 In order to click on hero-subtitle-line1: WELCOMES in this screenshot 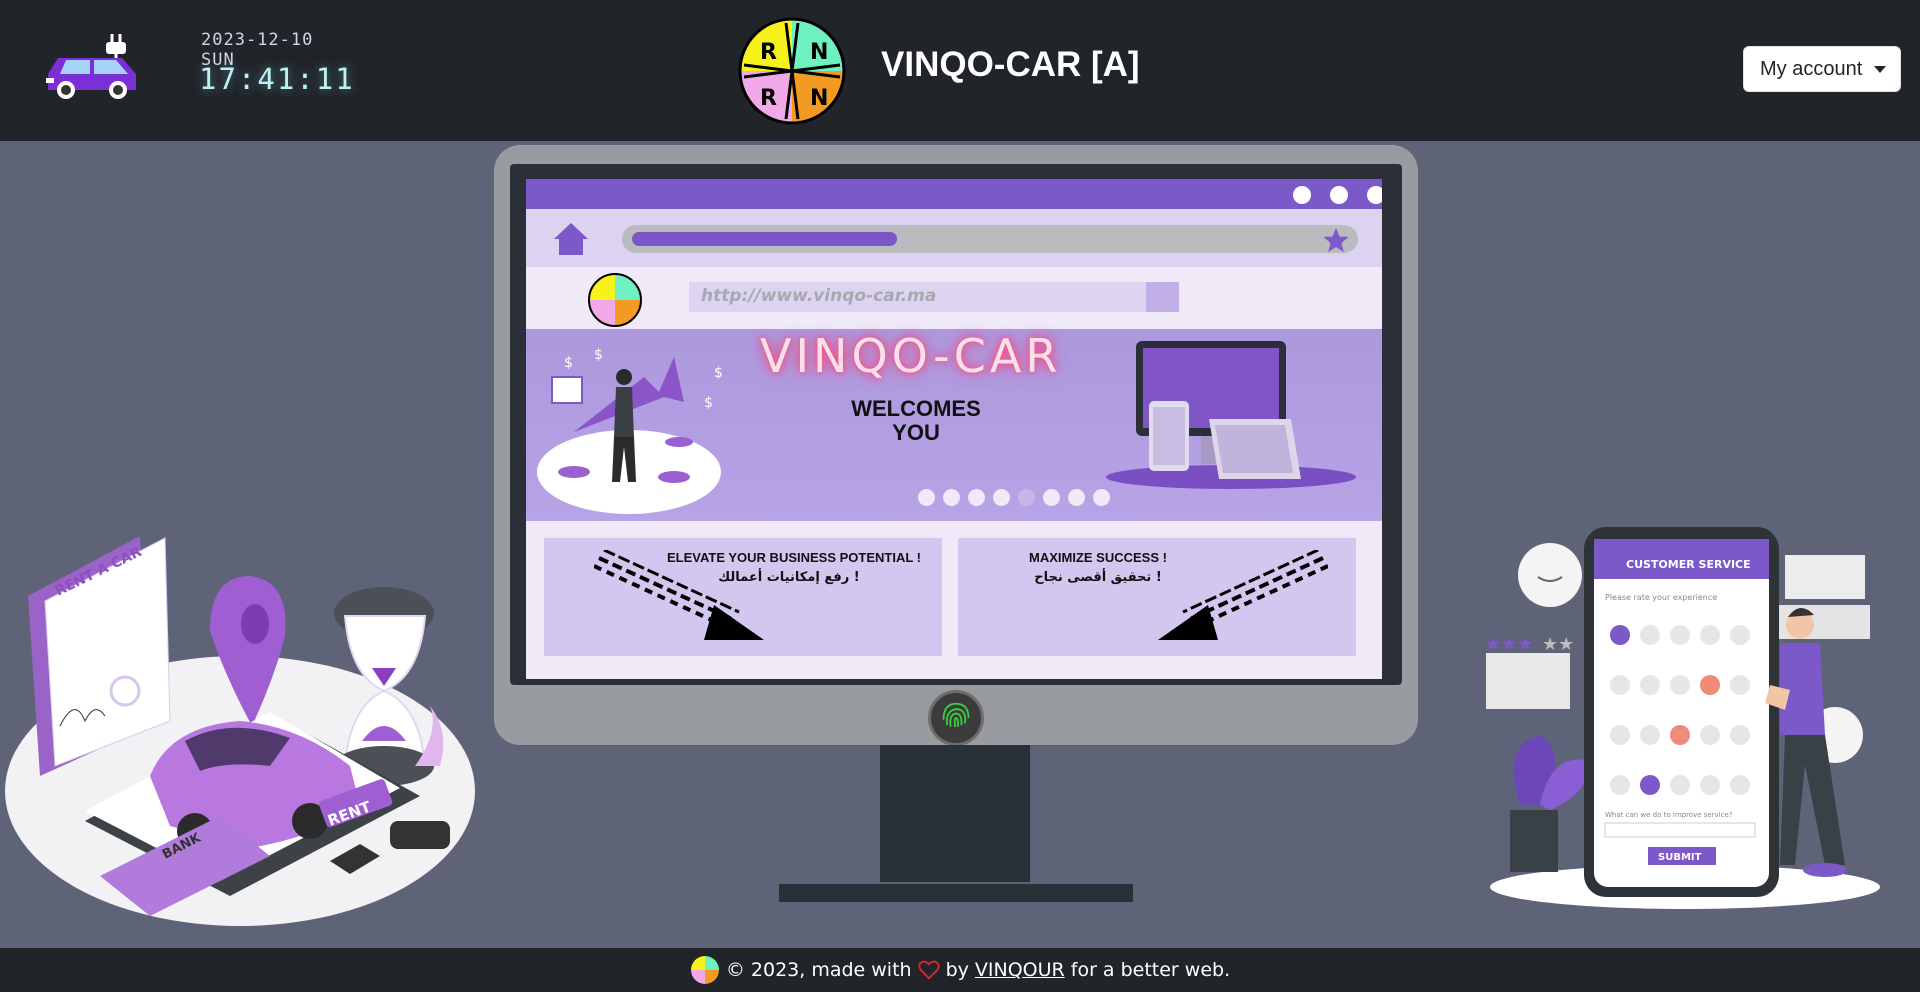, I will do `click(916, 408)`.